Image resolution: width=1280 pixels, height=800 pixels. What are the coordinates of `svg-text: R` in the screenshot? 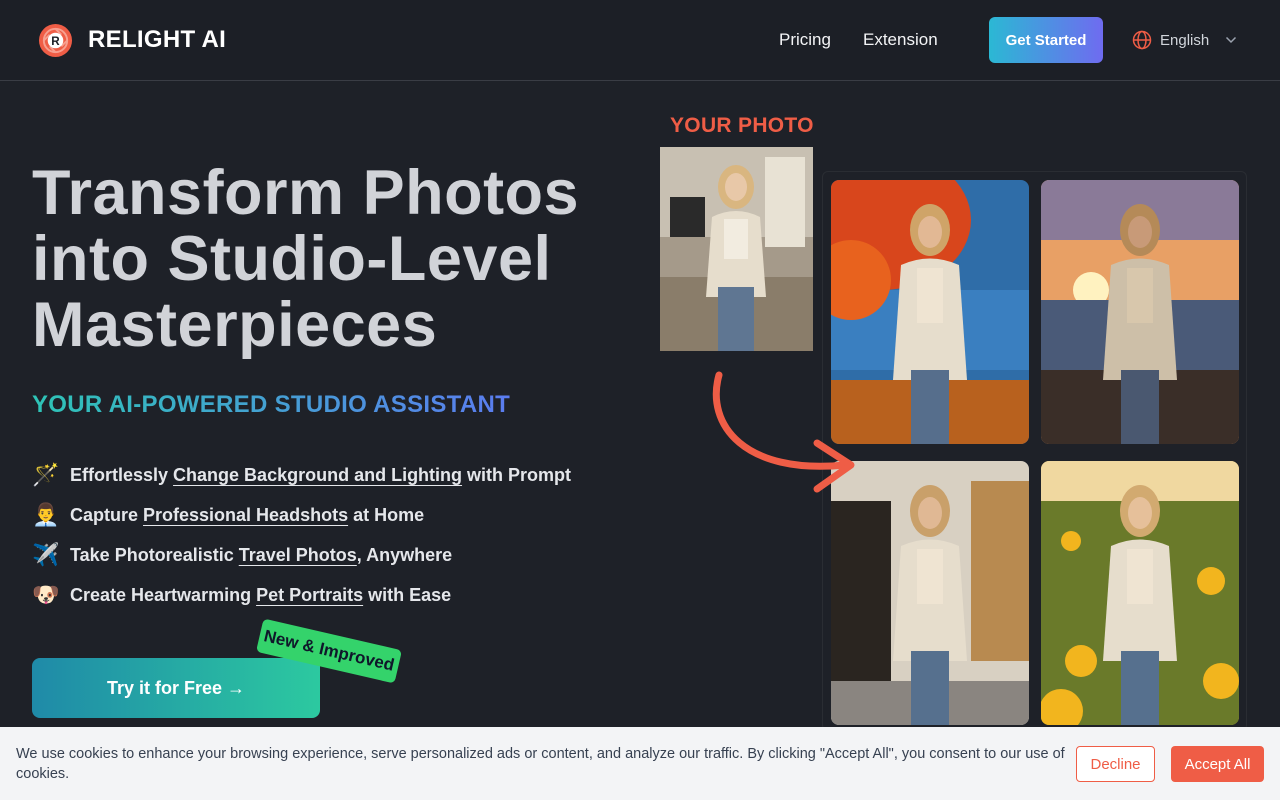 It's located at (55, 41).